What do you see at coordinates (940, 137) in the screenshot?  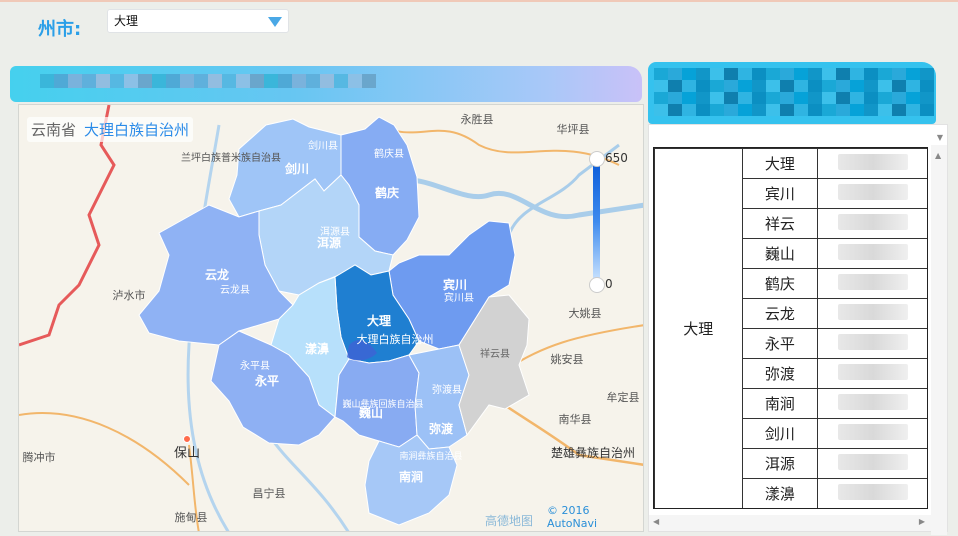 I see `header-scroll-down-icon: ▼` at bounding box center [940, 137].